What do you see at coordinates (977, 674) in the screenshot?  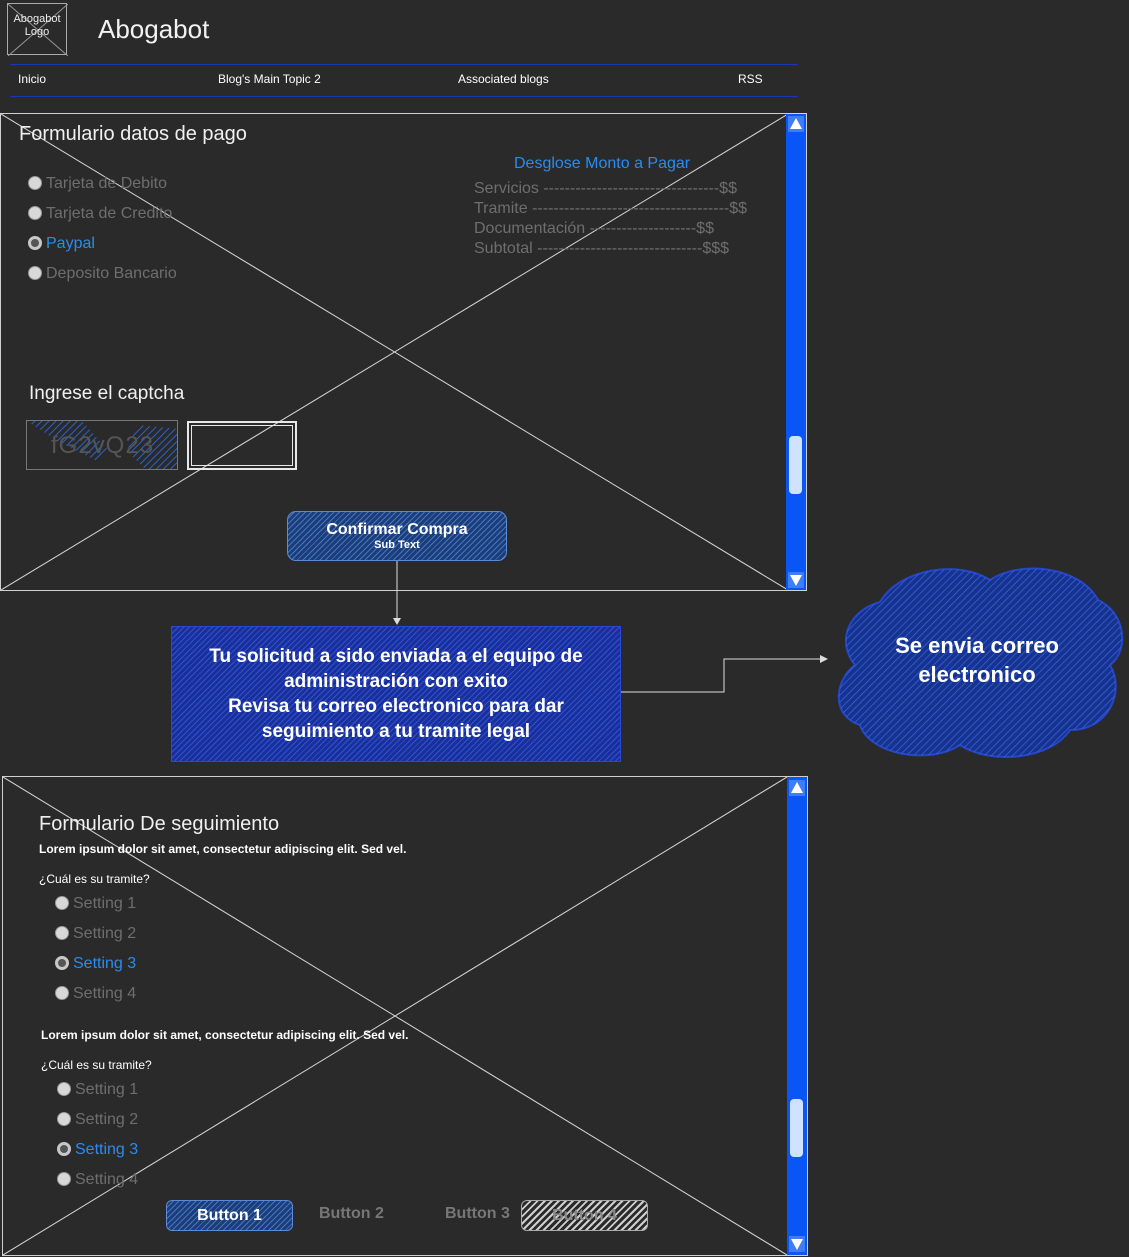 I see `cloud-line: electronico` at bounding box center [977, 674].